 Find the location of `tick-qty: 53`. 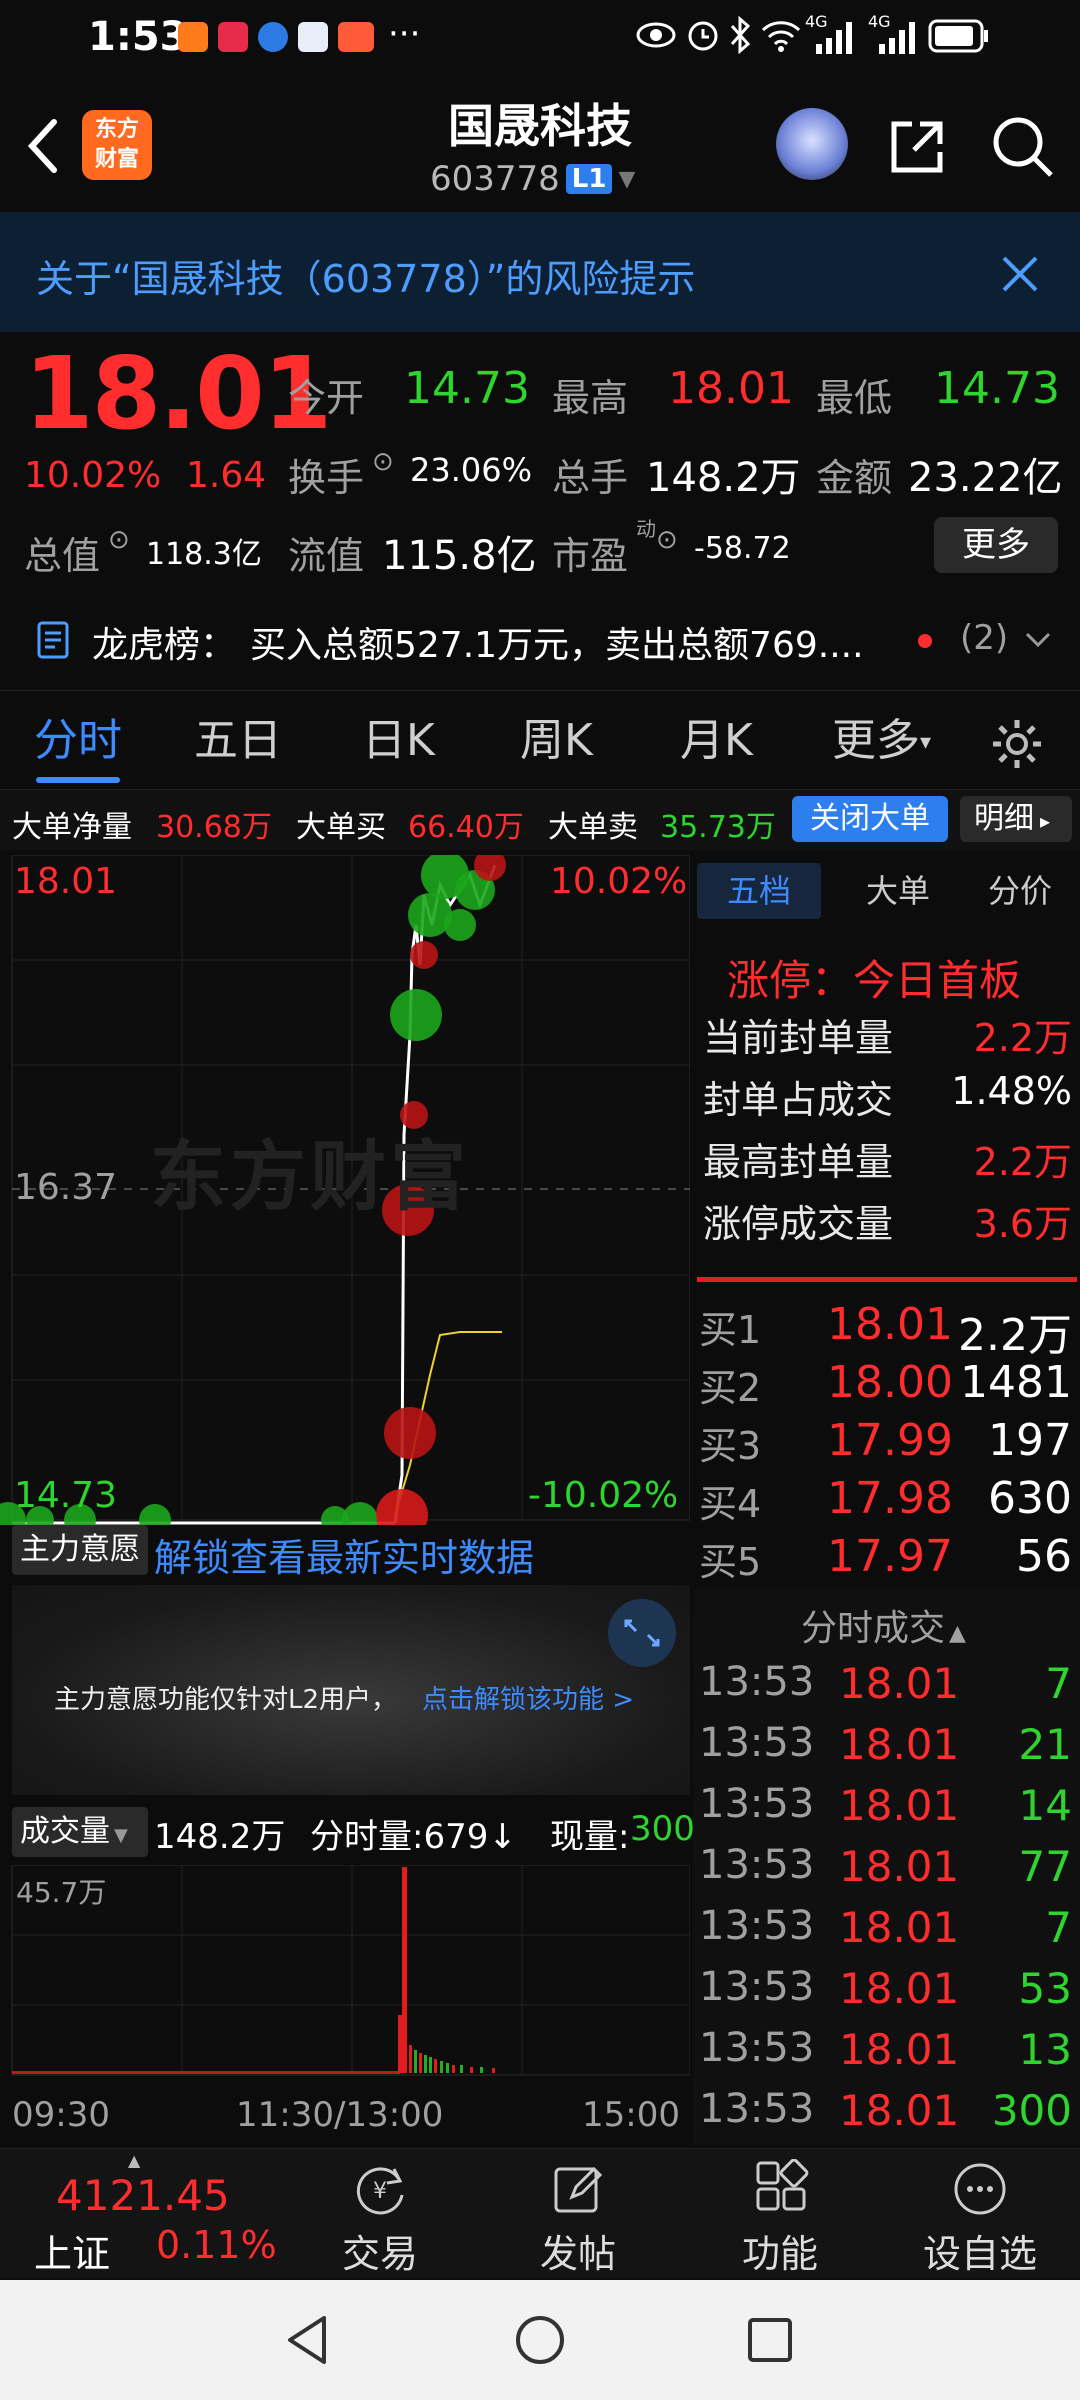

tick-qty: 53 is located at coordinates (1045, 1988).